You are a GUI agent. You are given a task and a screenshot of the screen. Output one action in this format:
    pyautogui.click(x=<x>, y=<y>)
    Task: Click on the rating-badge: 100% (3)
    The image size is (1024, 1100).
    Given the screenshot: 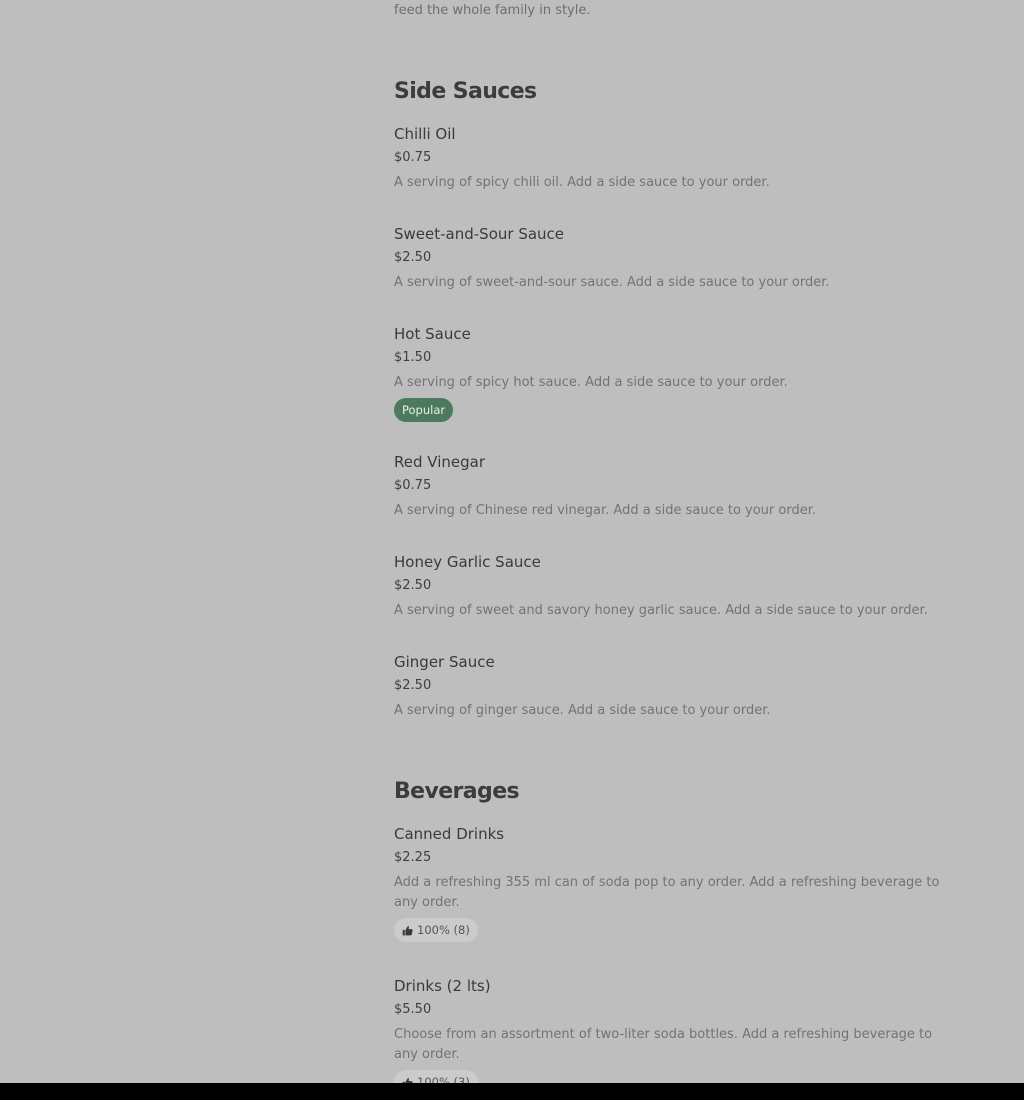 What is the action you would take?
    pyautogui.click(x=436, y=1076)
    